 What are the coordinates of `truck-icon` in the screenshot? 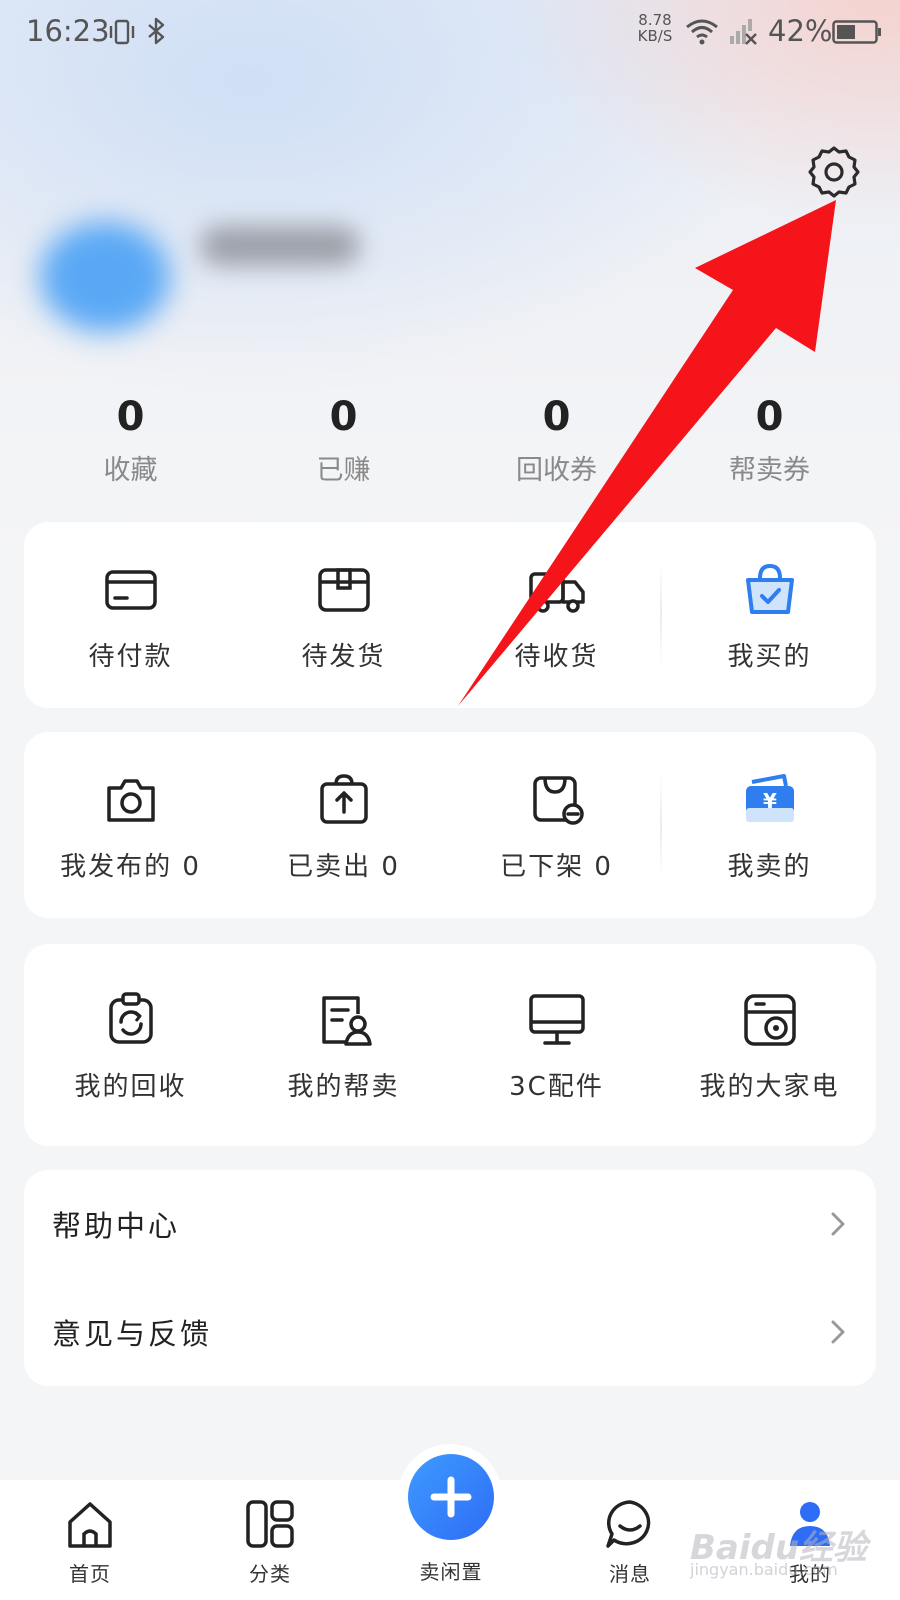 It's located at (556, 592).